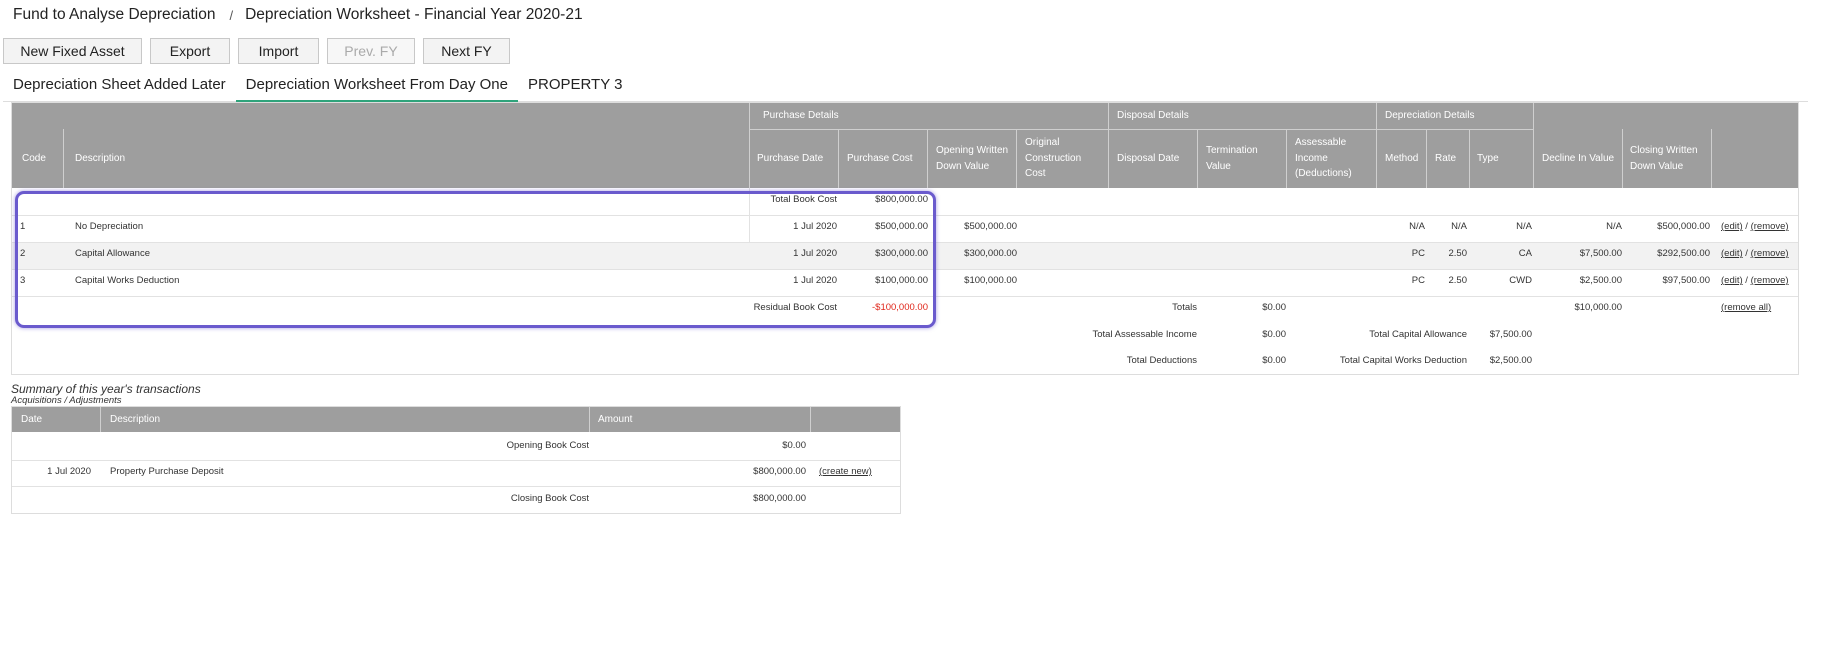 This screenshot has height=649, width=1825. Describe the element at coordinates (1578, 159) in the screenshot. I see `col-decline-in-value: Decline In Value` at that location.